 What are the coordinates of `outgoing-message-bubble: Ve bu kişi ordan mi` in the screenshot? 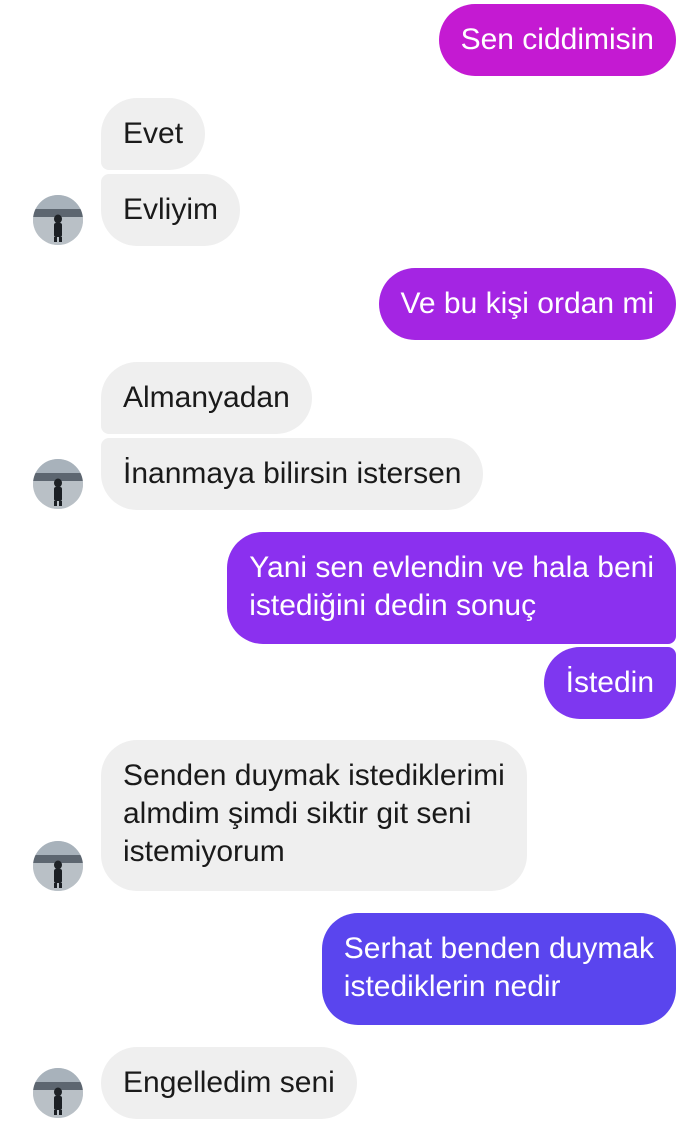 It's located at (527, 304).